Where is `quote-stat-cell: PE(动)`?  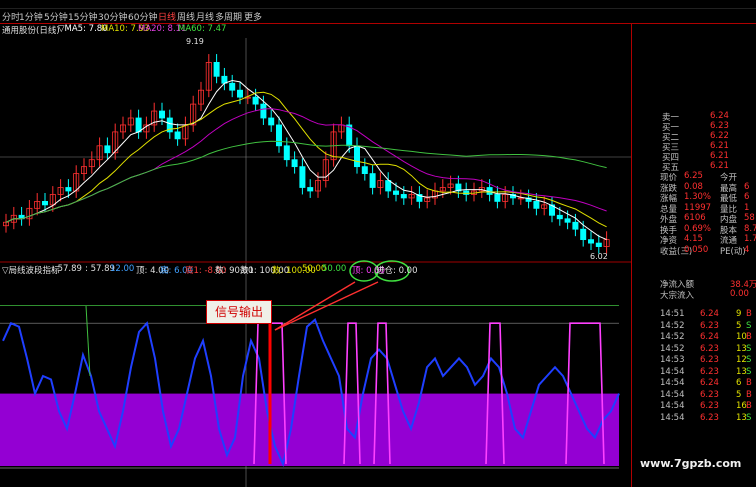 quote-stat-cell: PE(动) is located at coordinates (733, 251).